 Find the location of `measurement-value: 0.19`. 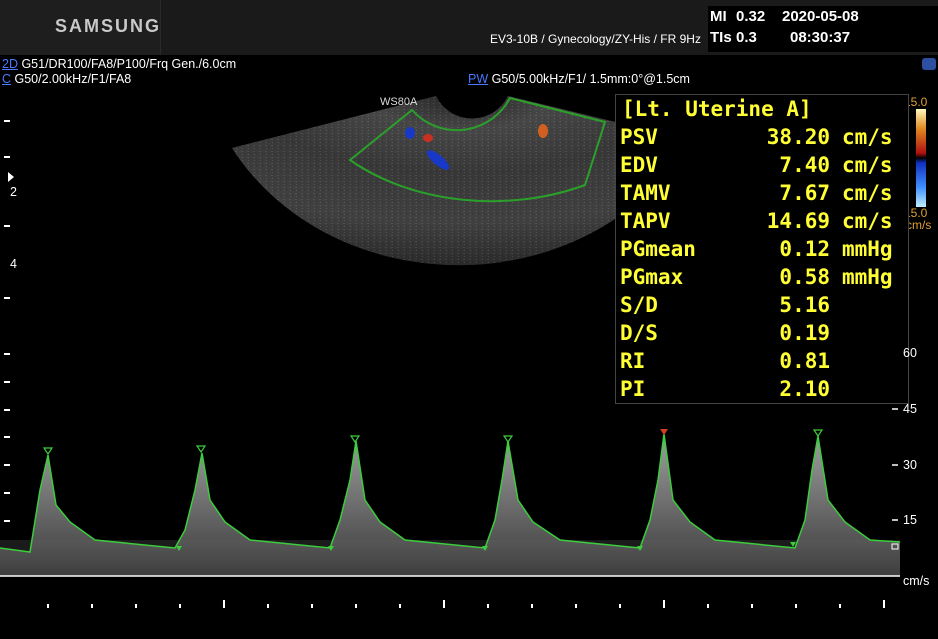

measurement-value: 0.19 is located at coordinates (804, 333).